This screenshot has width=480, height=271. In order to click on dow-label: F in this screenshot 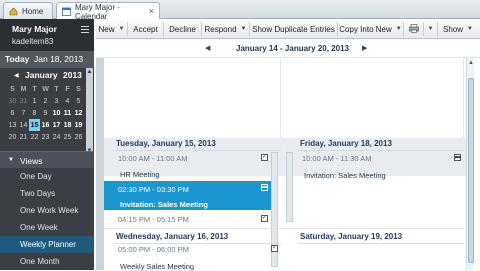, I will do `click(67, 89)`.